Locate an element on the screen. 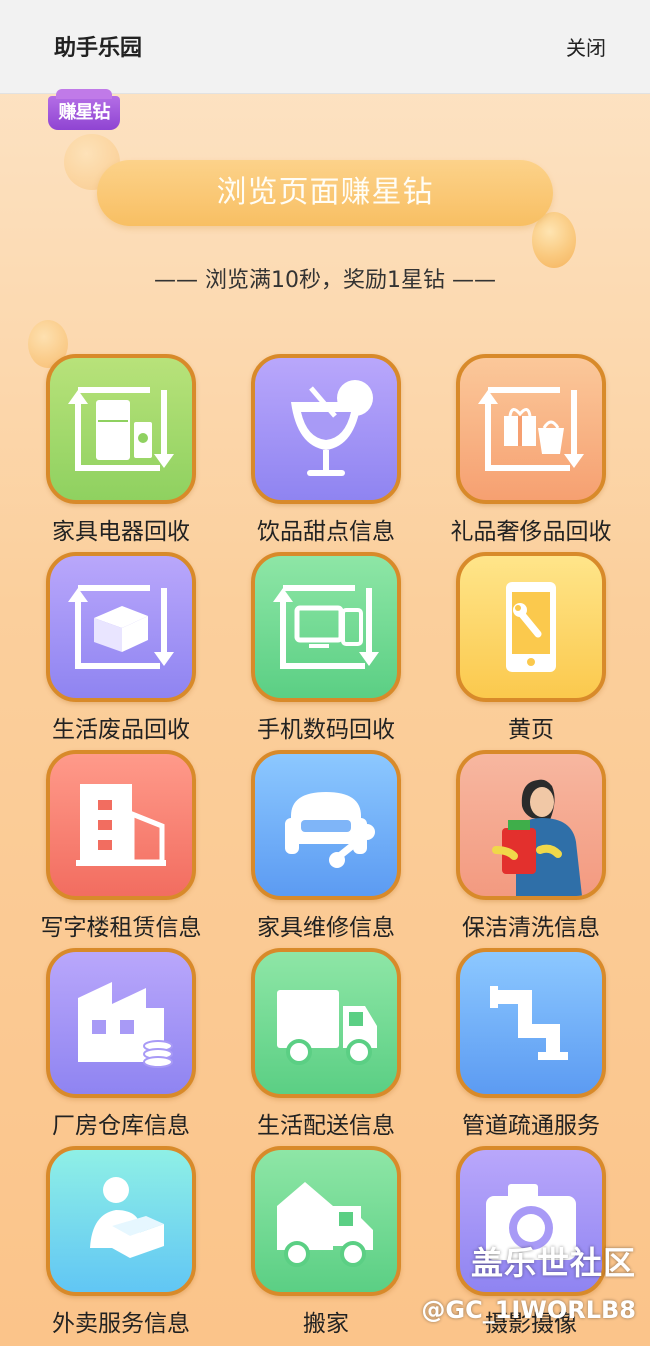 Image resolution: width=650 pixels, height=1346 pixels. grid-item: 生活废品回收 is located at coordinates (102, 649).